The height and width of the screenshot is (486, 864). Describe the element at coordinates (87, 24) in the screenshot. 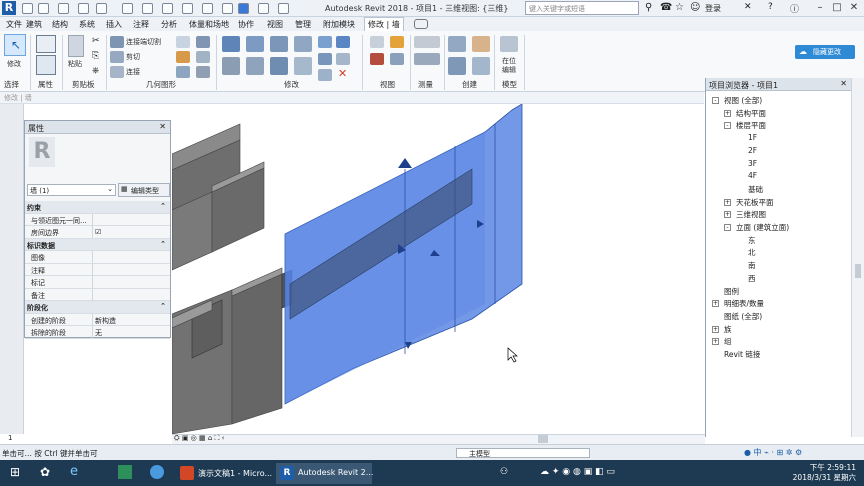

I see `tab-systems: 系统` at that location.